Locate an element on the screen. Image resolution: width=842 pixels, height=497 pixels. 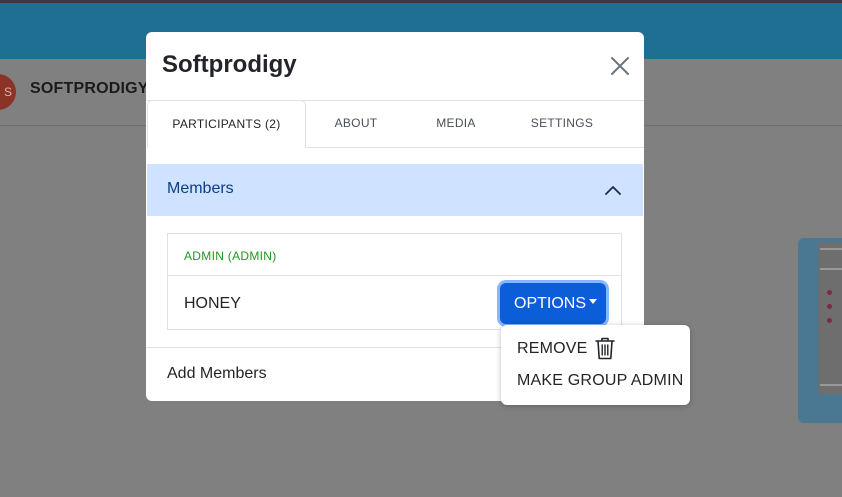
member-name: HONEY is located at coordinates (212, 303).